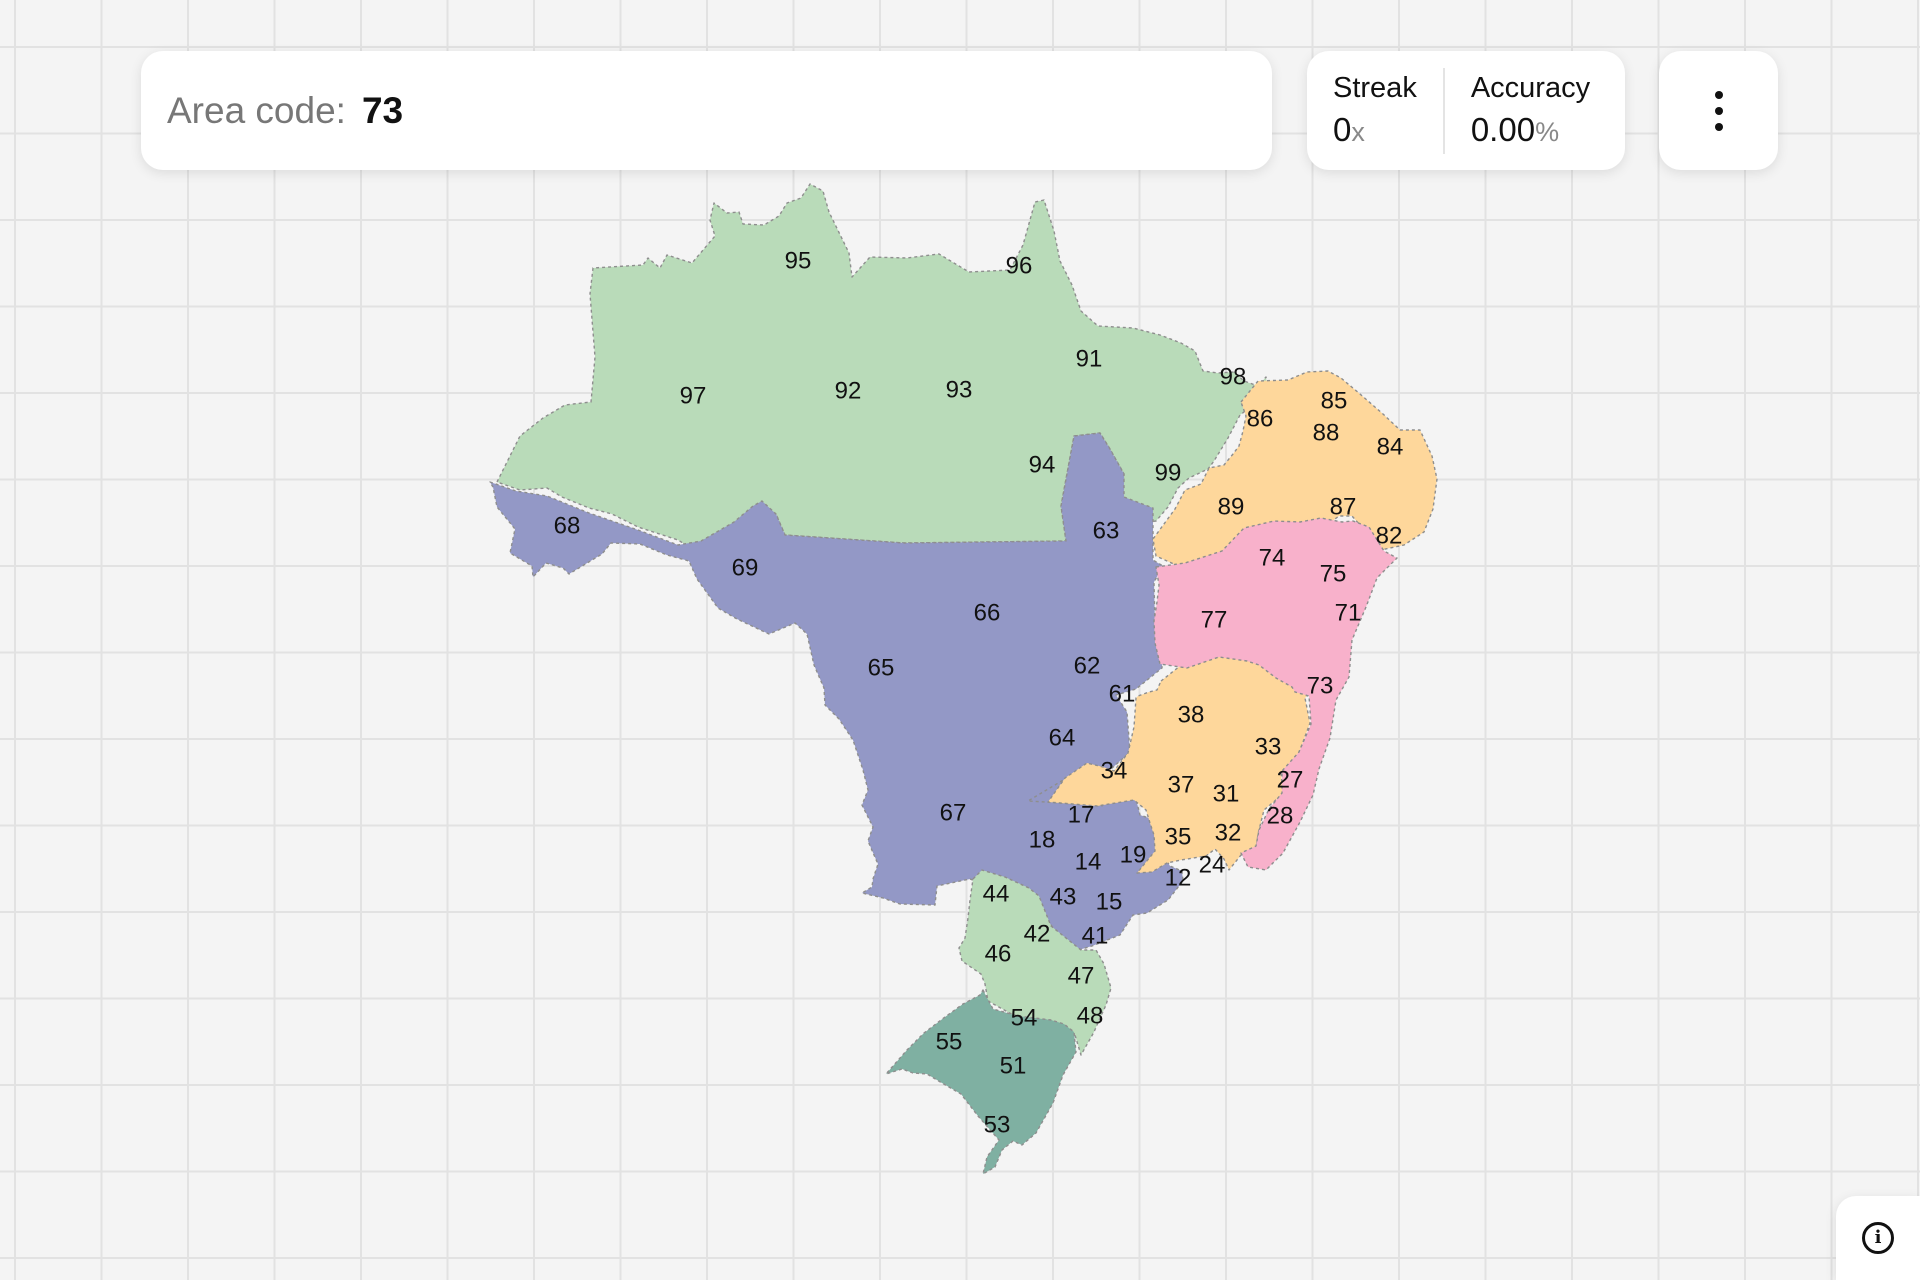 This screenshot has width=1920, height=1280. Describe the element at coordinates (1214, 619) in the screenshot. I see `area-code-label: 77` at that location.